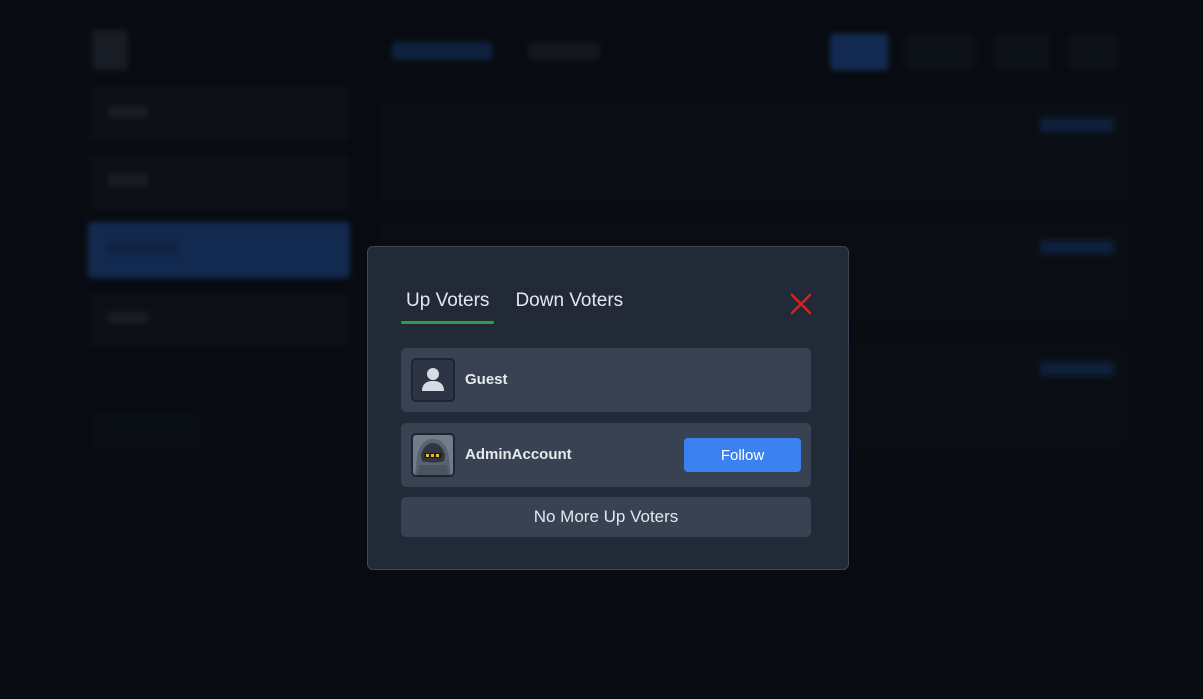 The image size is (1203, 699). What do you see at coordinates (606, 517) in the screenshot?
I see `no-more-voters-button: No More Up Voters` at bounding box center [606, 517].